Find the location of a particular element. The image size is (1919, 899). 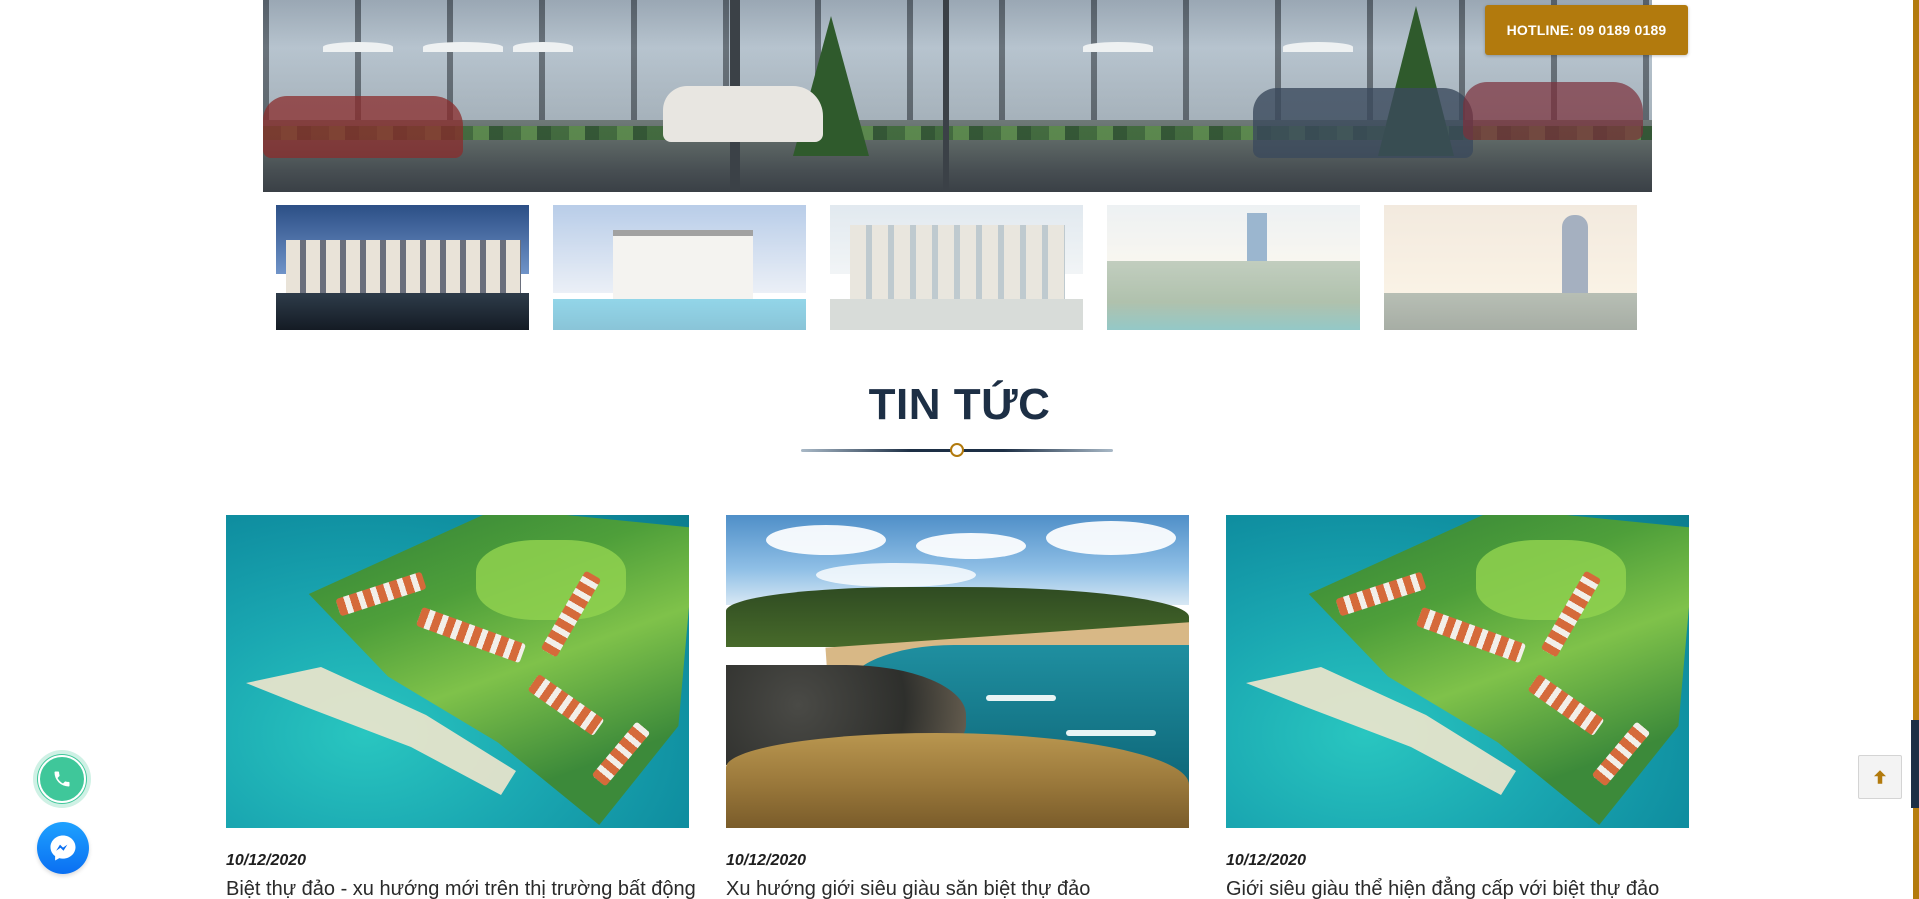

thumb-shophouse-day is located at coordinates (956, 267).